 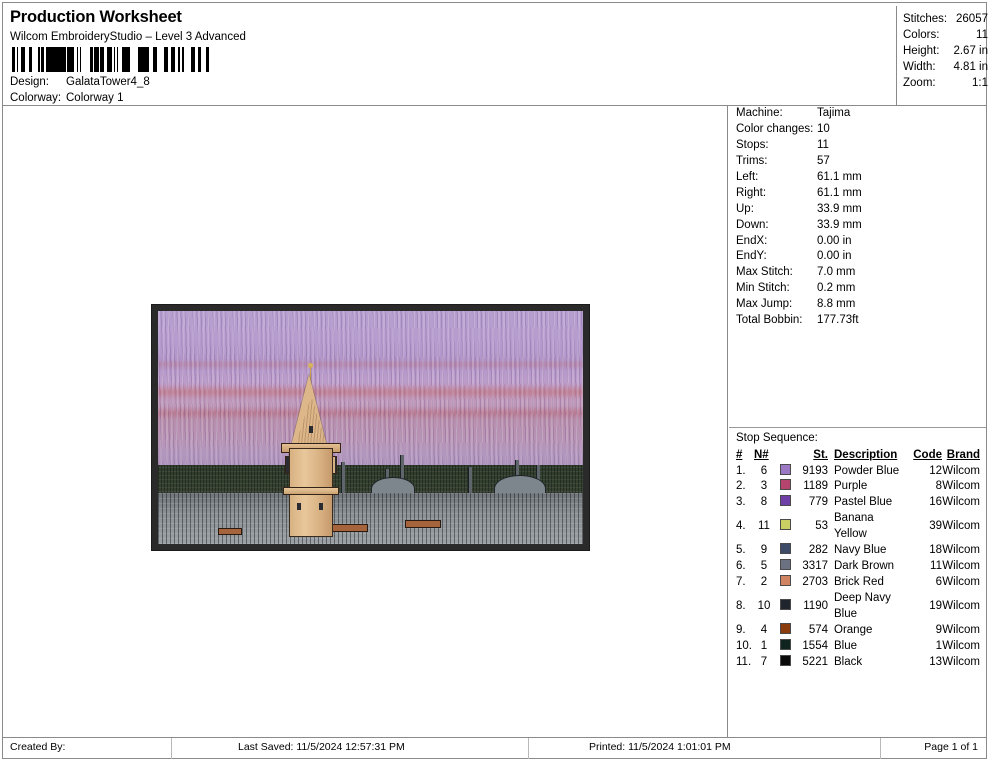 What do you see at coordinates (834, 113) in the screenshot?
I see `spec-value: Tajima` at bounding box center [834, 113].